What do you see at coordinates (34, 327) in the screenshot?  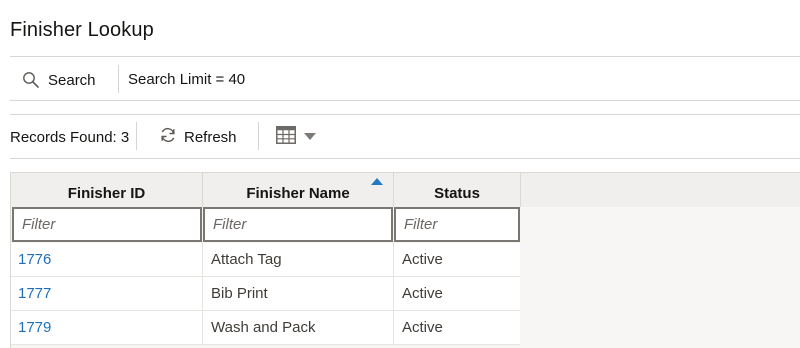 I see `finisher-id-link: 1779` at bounding box center [34, 327].